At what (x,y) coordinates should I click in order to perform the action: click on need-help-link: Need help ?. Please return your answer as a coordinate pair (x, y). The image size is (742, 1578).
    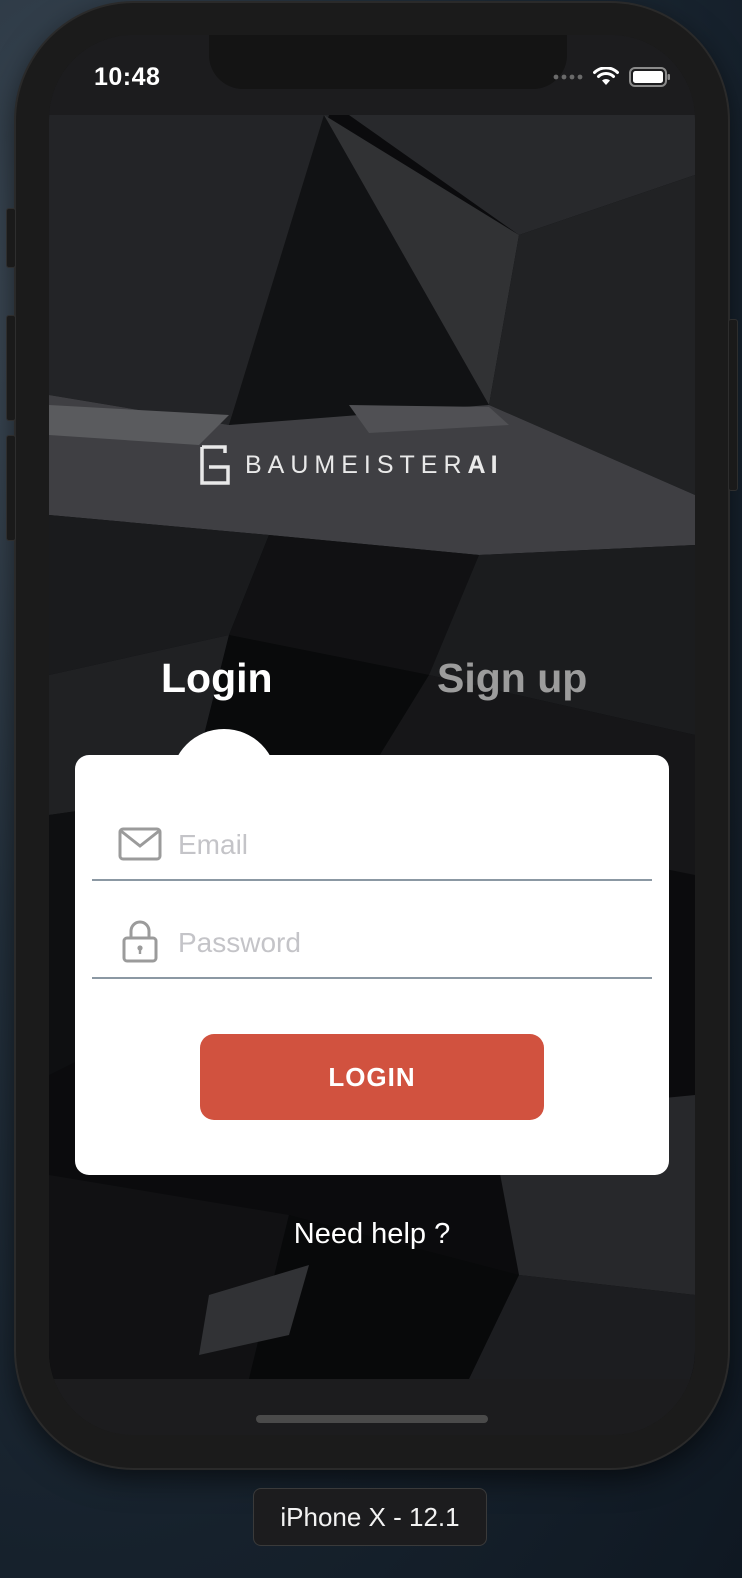
    Looking at the image, I should click on (372, 1234).